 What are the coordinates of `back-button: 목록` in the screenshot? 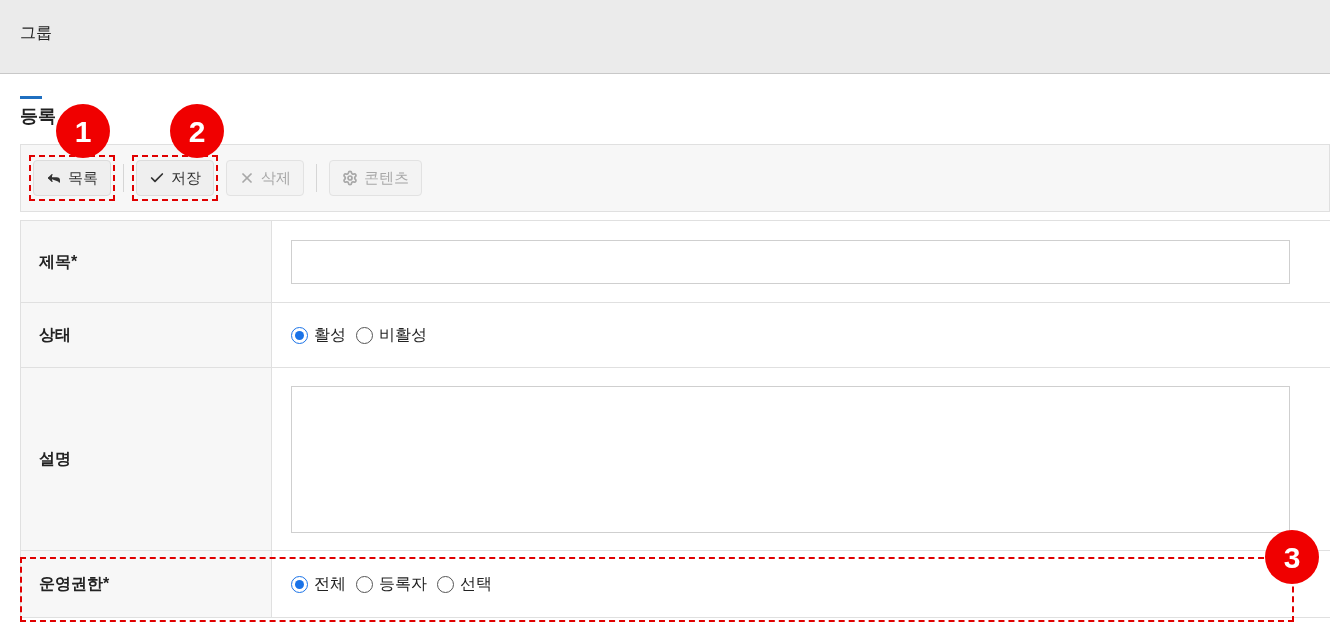 It's located at (72, 178).